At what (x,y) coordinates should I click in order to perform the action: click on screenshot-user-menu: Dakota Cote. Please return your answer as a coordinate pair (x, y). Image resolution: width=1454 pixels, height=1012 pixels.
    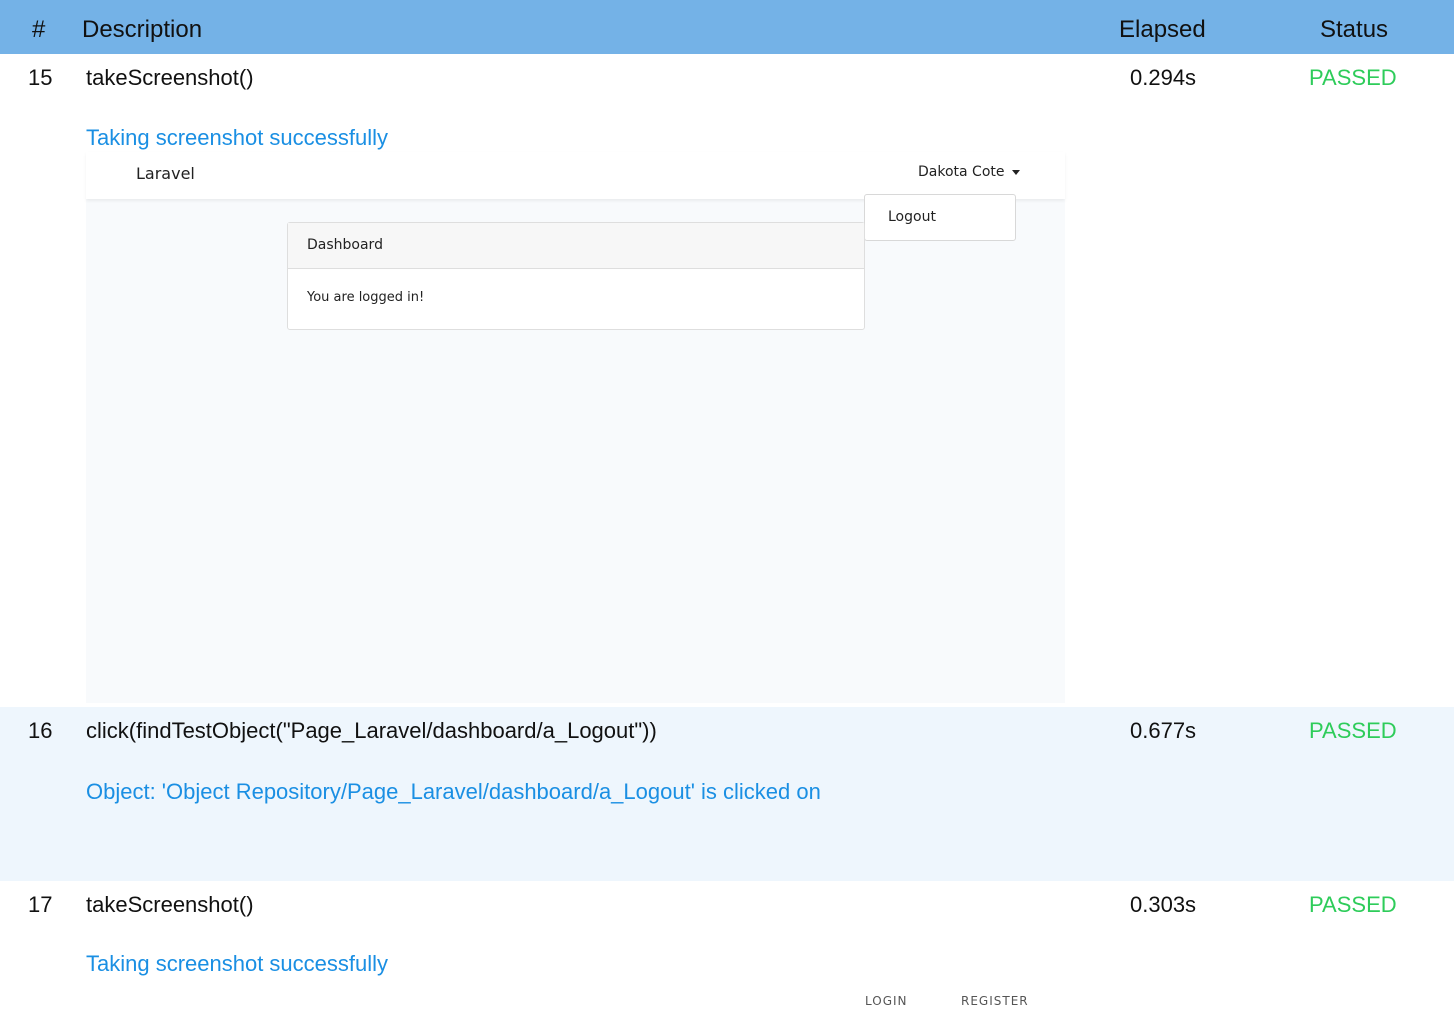
    Looking at the image, I should click on (969, 172).